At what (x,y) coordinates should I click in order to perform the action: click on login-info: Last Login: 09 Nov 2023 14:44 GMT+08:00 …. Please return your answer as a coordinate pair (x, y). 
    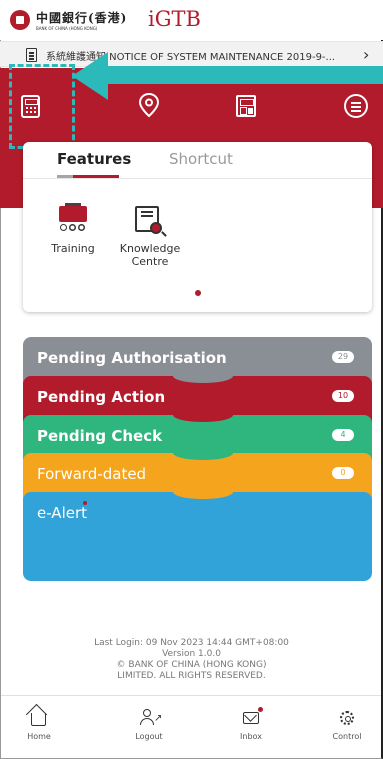
    Looking at the image, I should click on (191, 660).